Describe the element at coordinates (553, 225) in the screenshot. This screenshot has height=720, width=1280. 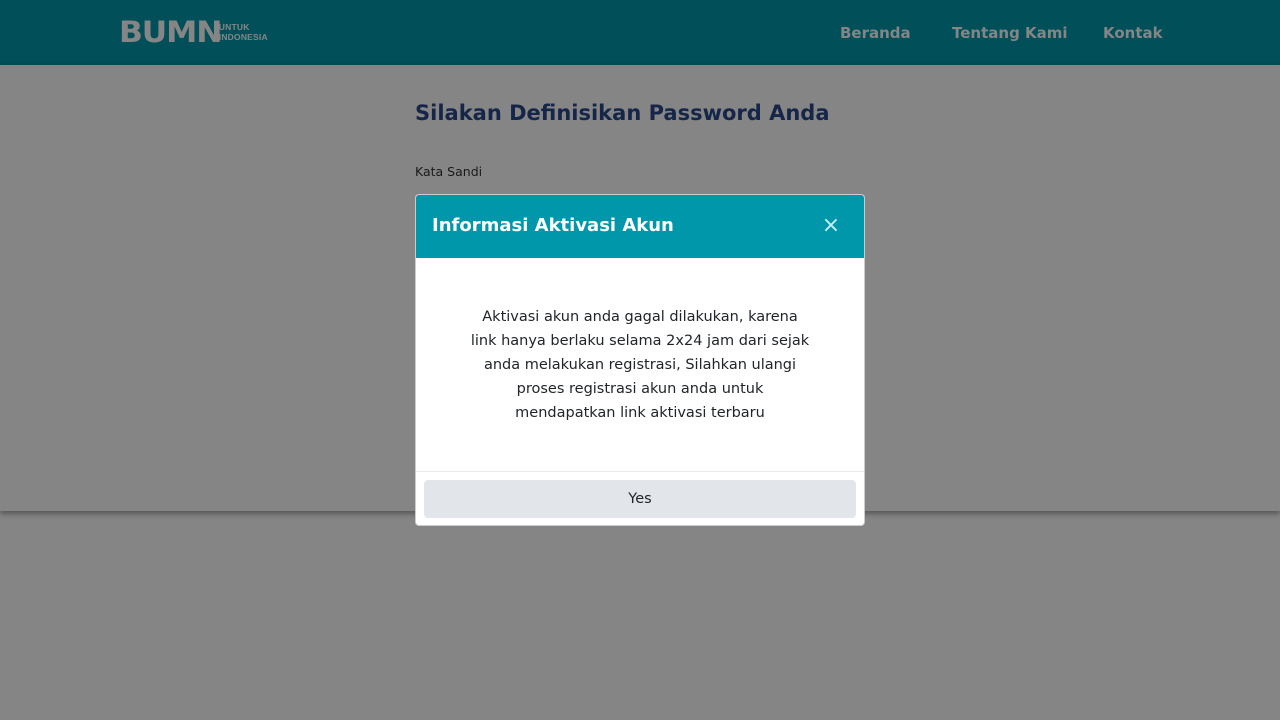
I see `modal-title: Informasi Aktivasi Akun` at that location.